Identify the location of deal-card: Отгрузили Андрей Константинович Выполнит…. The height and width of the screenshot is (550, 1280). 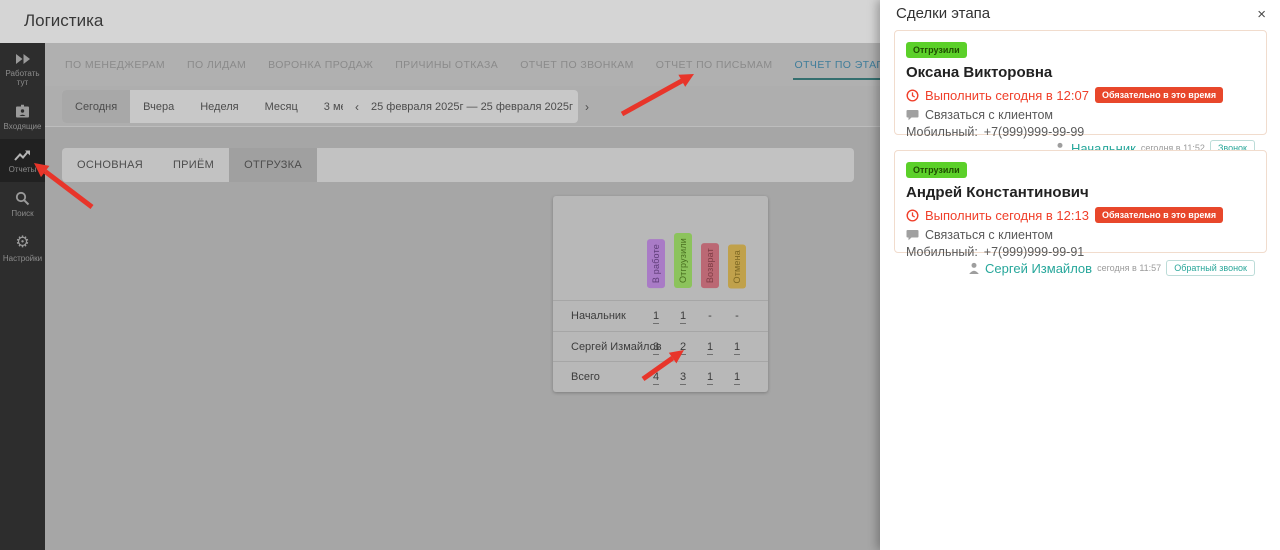
(1080, 213).